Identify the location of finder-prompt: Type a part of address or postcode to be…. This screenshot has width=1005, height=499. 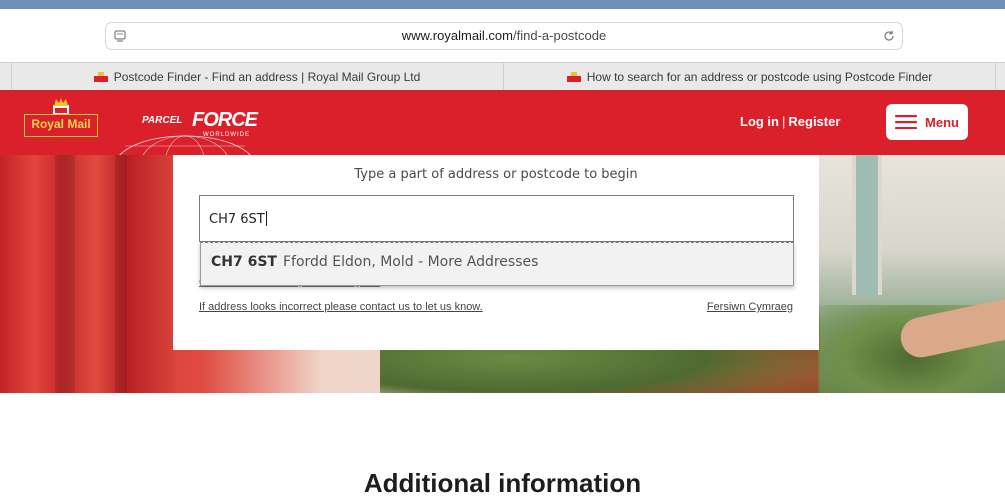
(496, 174).